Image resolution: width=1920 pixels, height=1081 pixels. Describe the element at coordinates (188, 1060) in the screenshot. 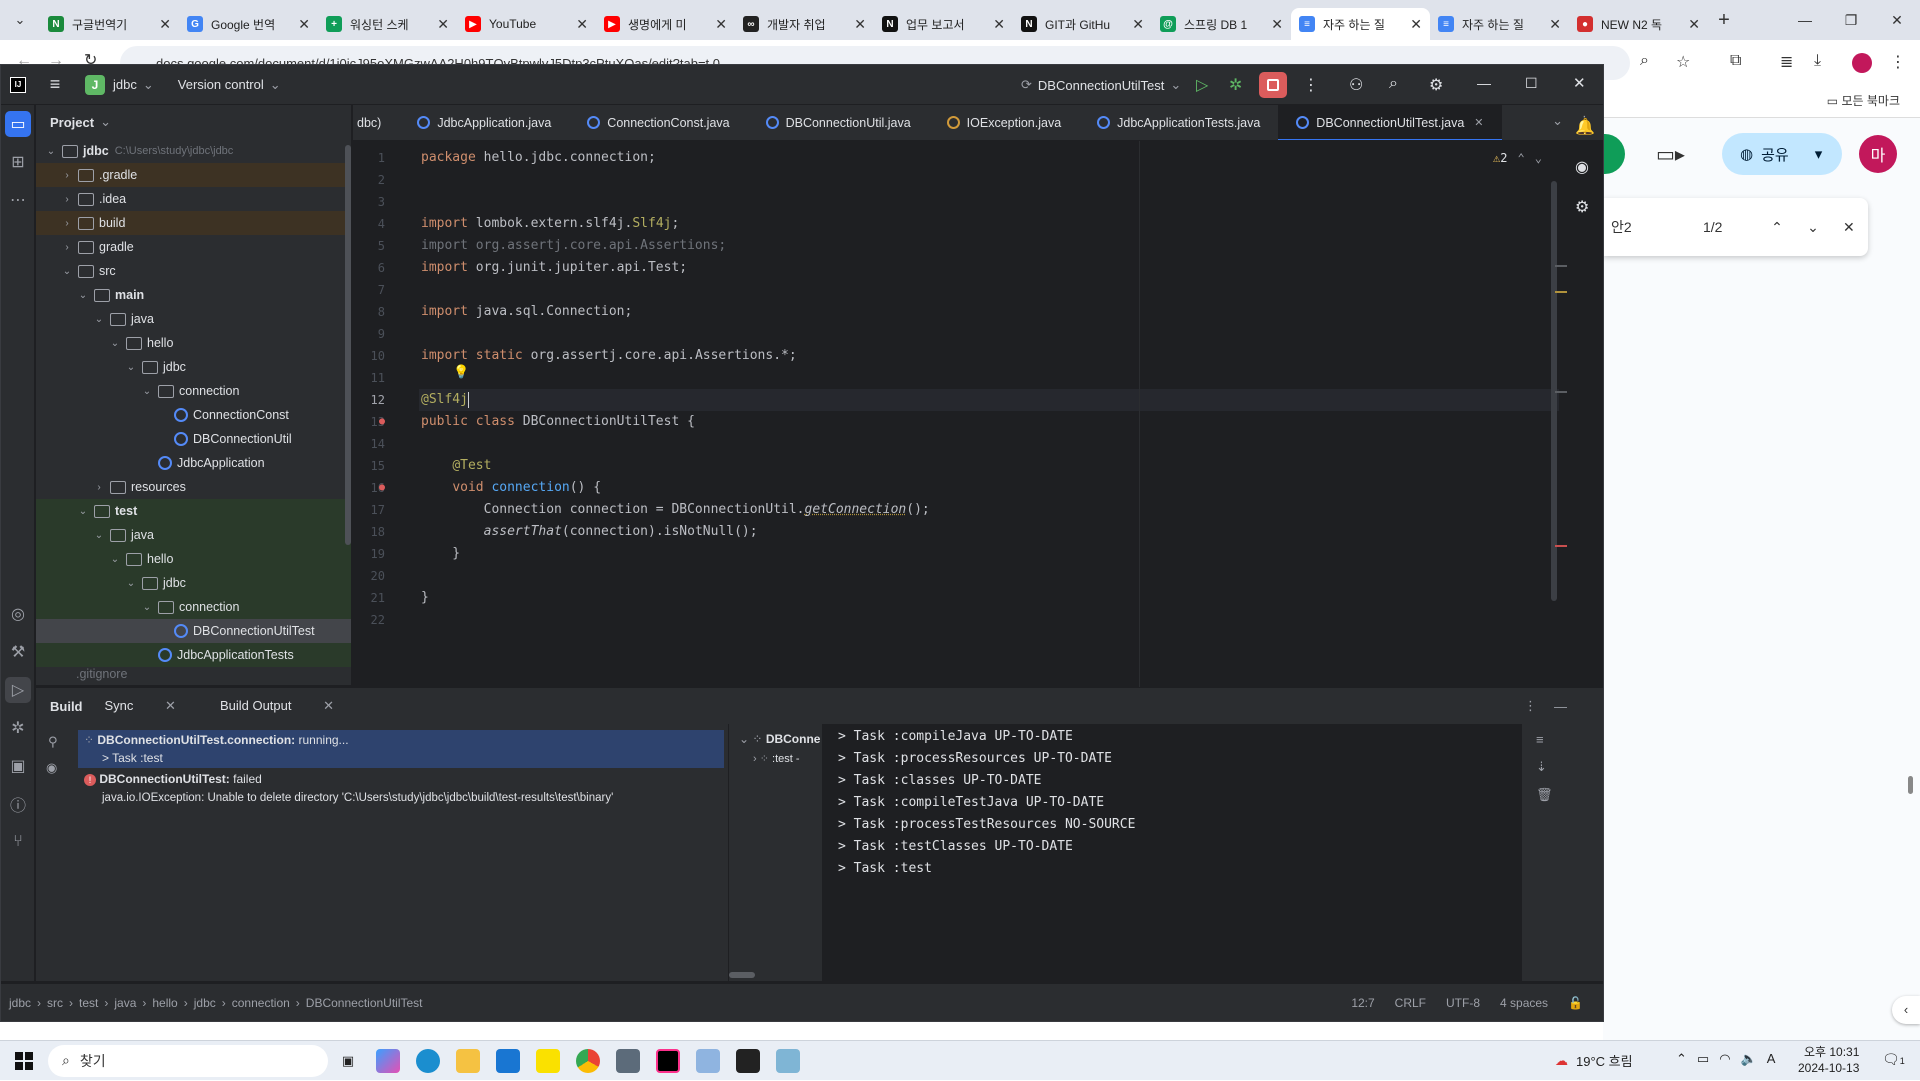

I see `taskbar-search: ⌕ 찾기` at that location.